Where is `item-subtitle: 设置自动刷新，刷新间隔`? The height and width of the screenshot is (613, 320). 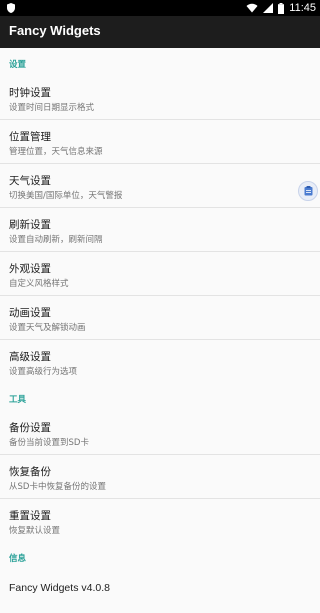 item-subtitle: 设置自动刷新，刷新间隔 is located at coordinates (56, 240).